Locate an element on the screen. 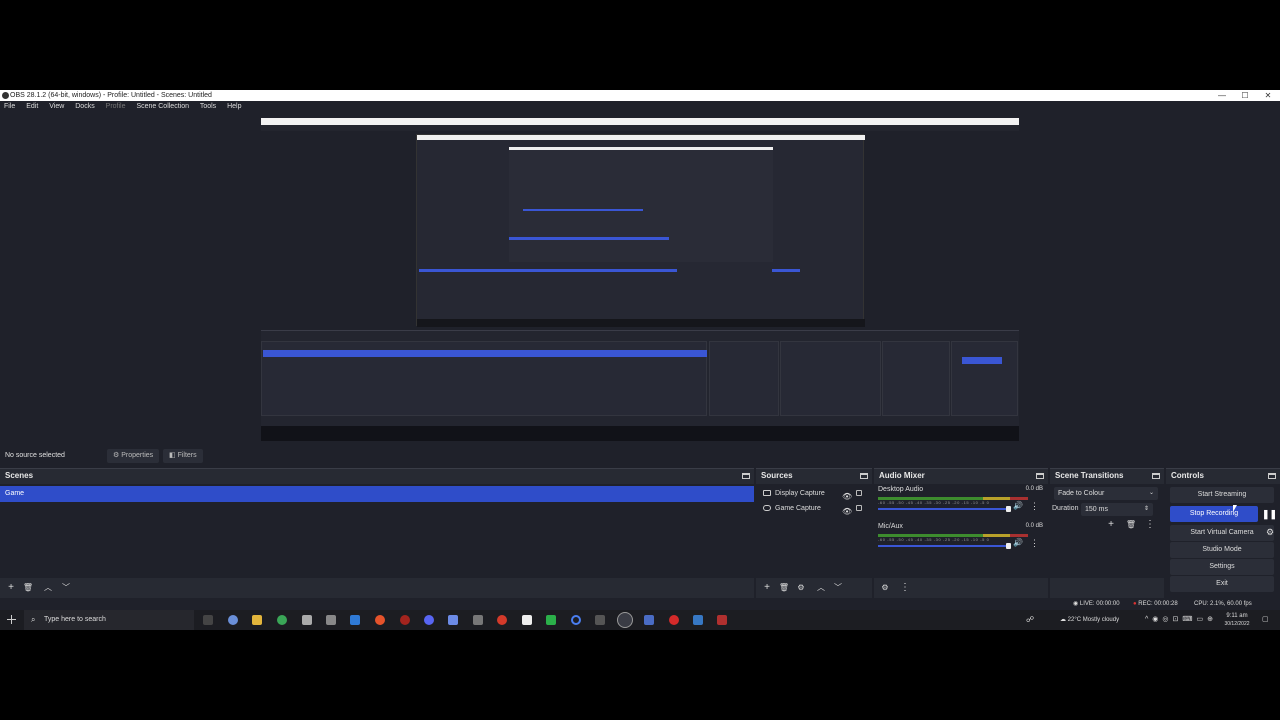 Image resolution: width=1280 pixels, height=720 pixels. menu-tools: Tools is located at coordinates (208, 106).